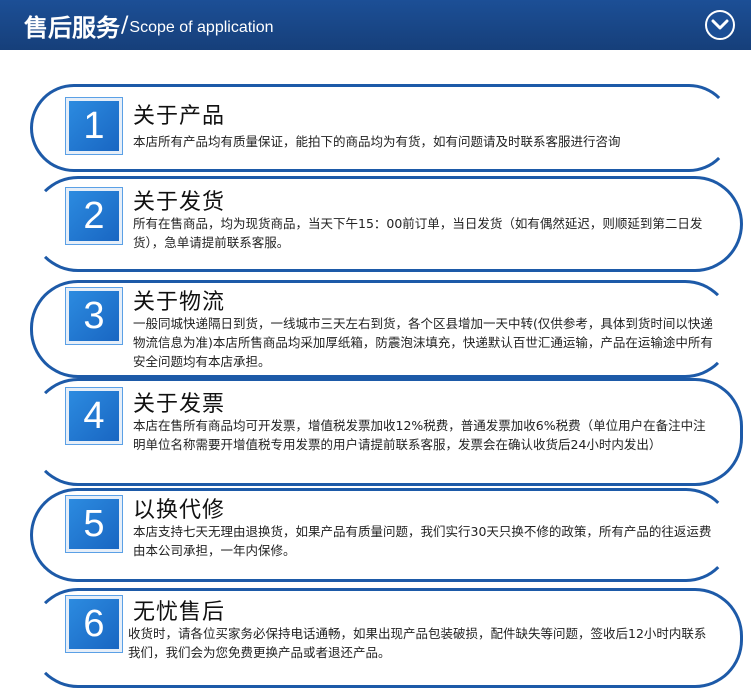  I want to click on section-number-badge: 4, so click(94, 416).